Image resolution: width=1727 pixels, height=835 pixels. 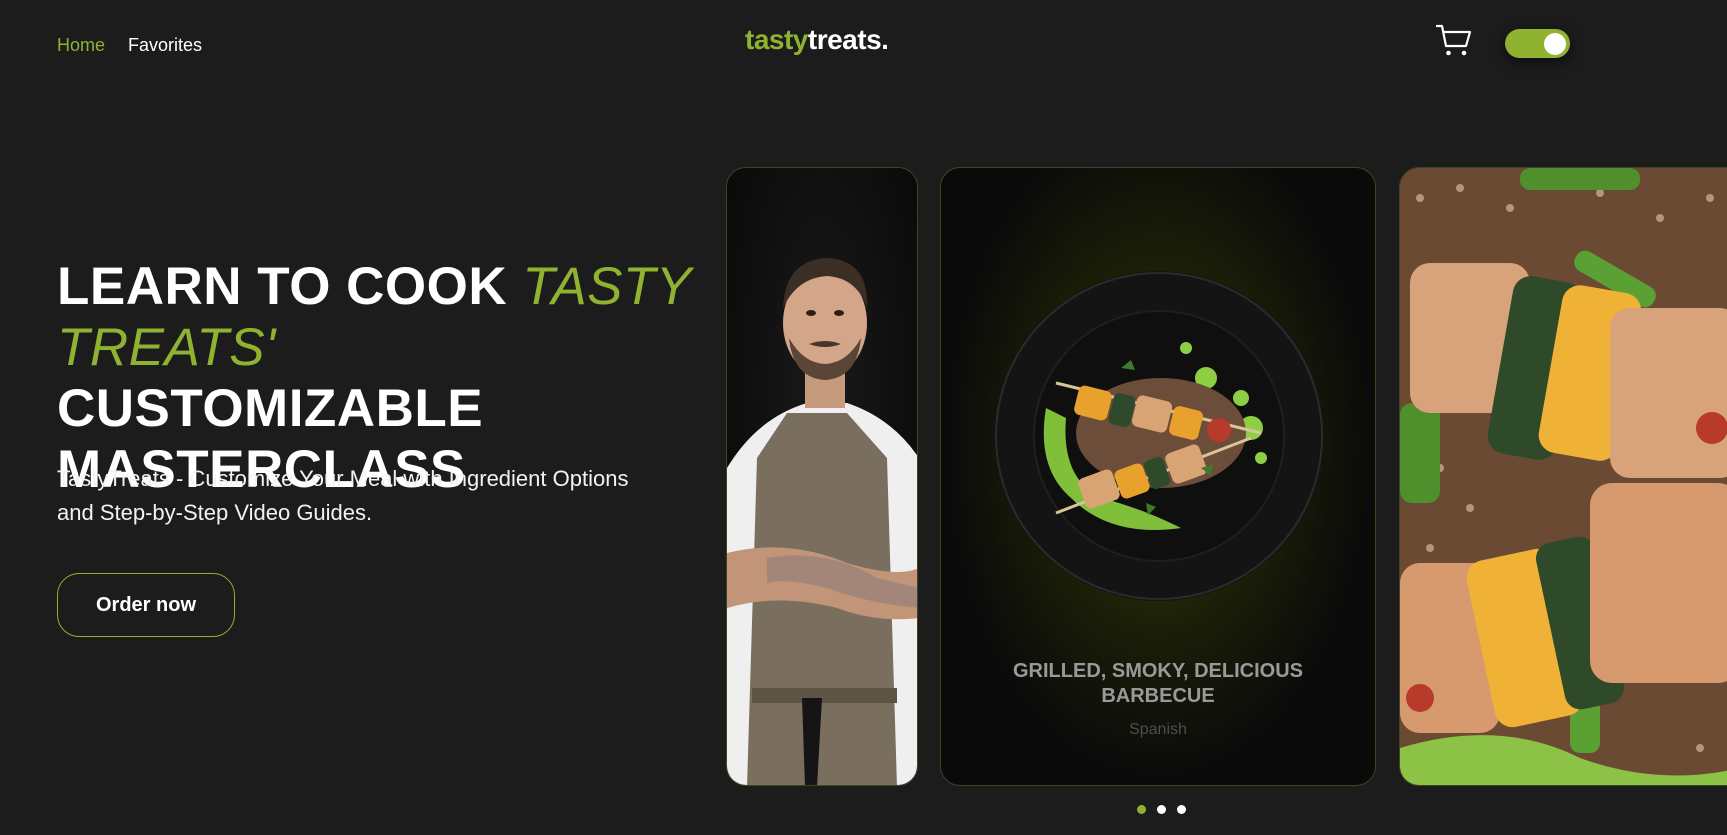 What do you see at coordinates (848, 39) in the screenshot?
I see `logo-part-treats: treats.` at bounding box center [848, 39].